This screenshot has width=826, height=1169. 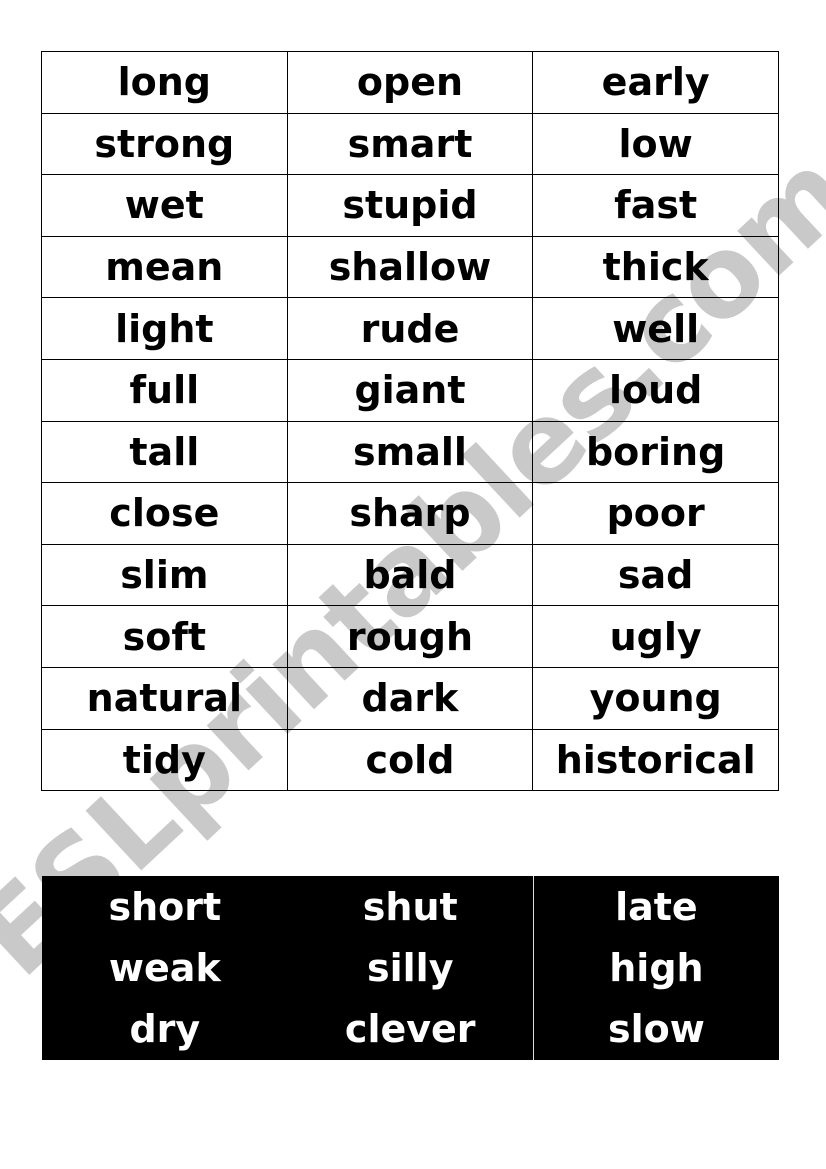 I want to click on word-text: slim, so click(x=164, y=575).